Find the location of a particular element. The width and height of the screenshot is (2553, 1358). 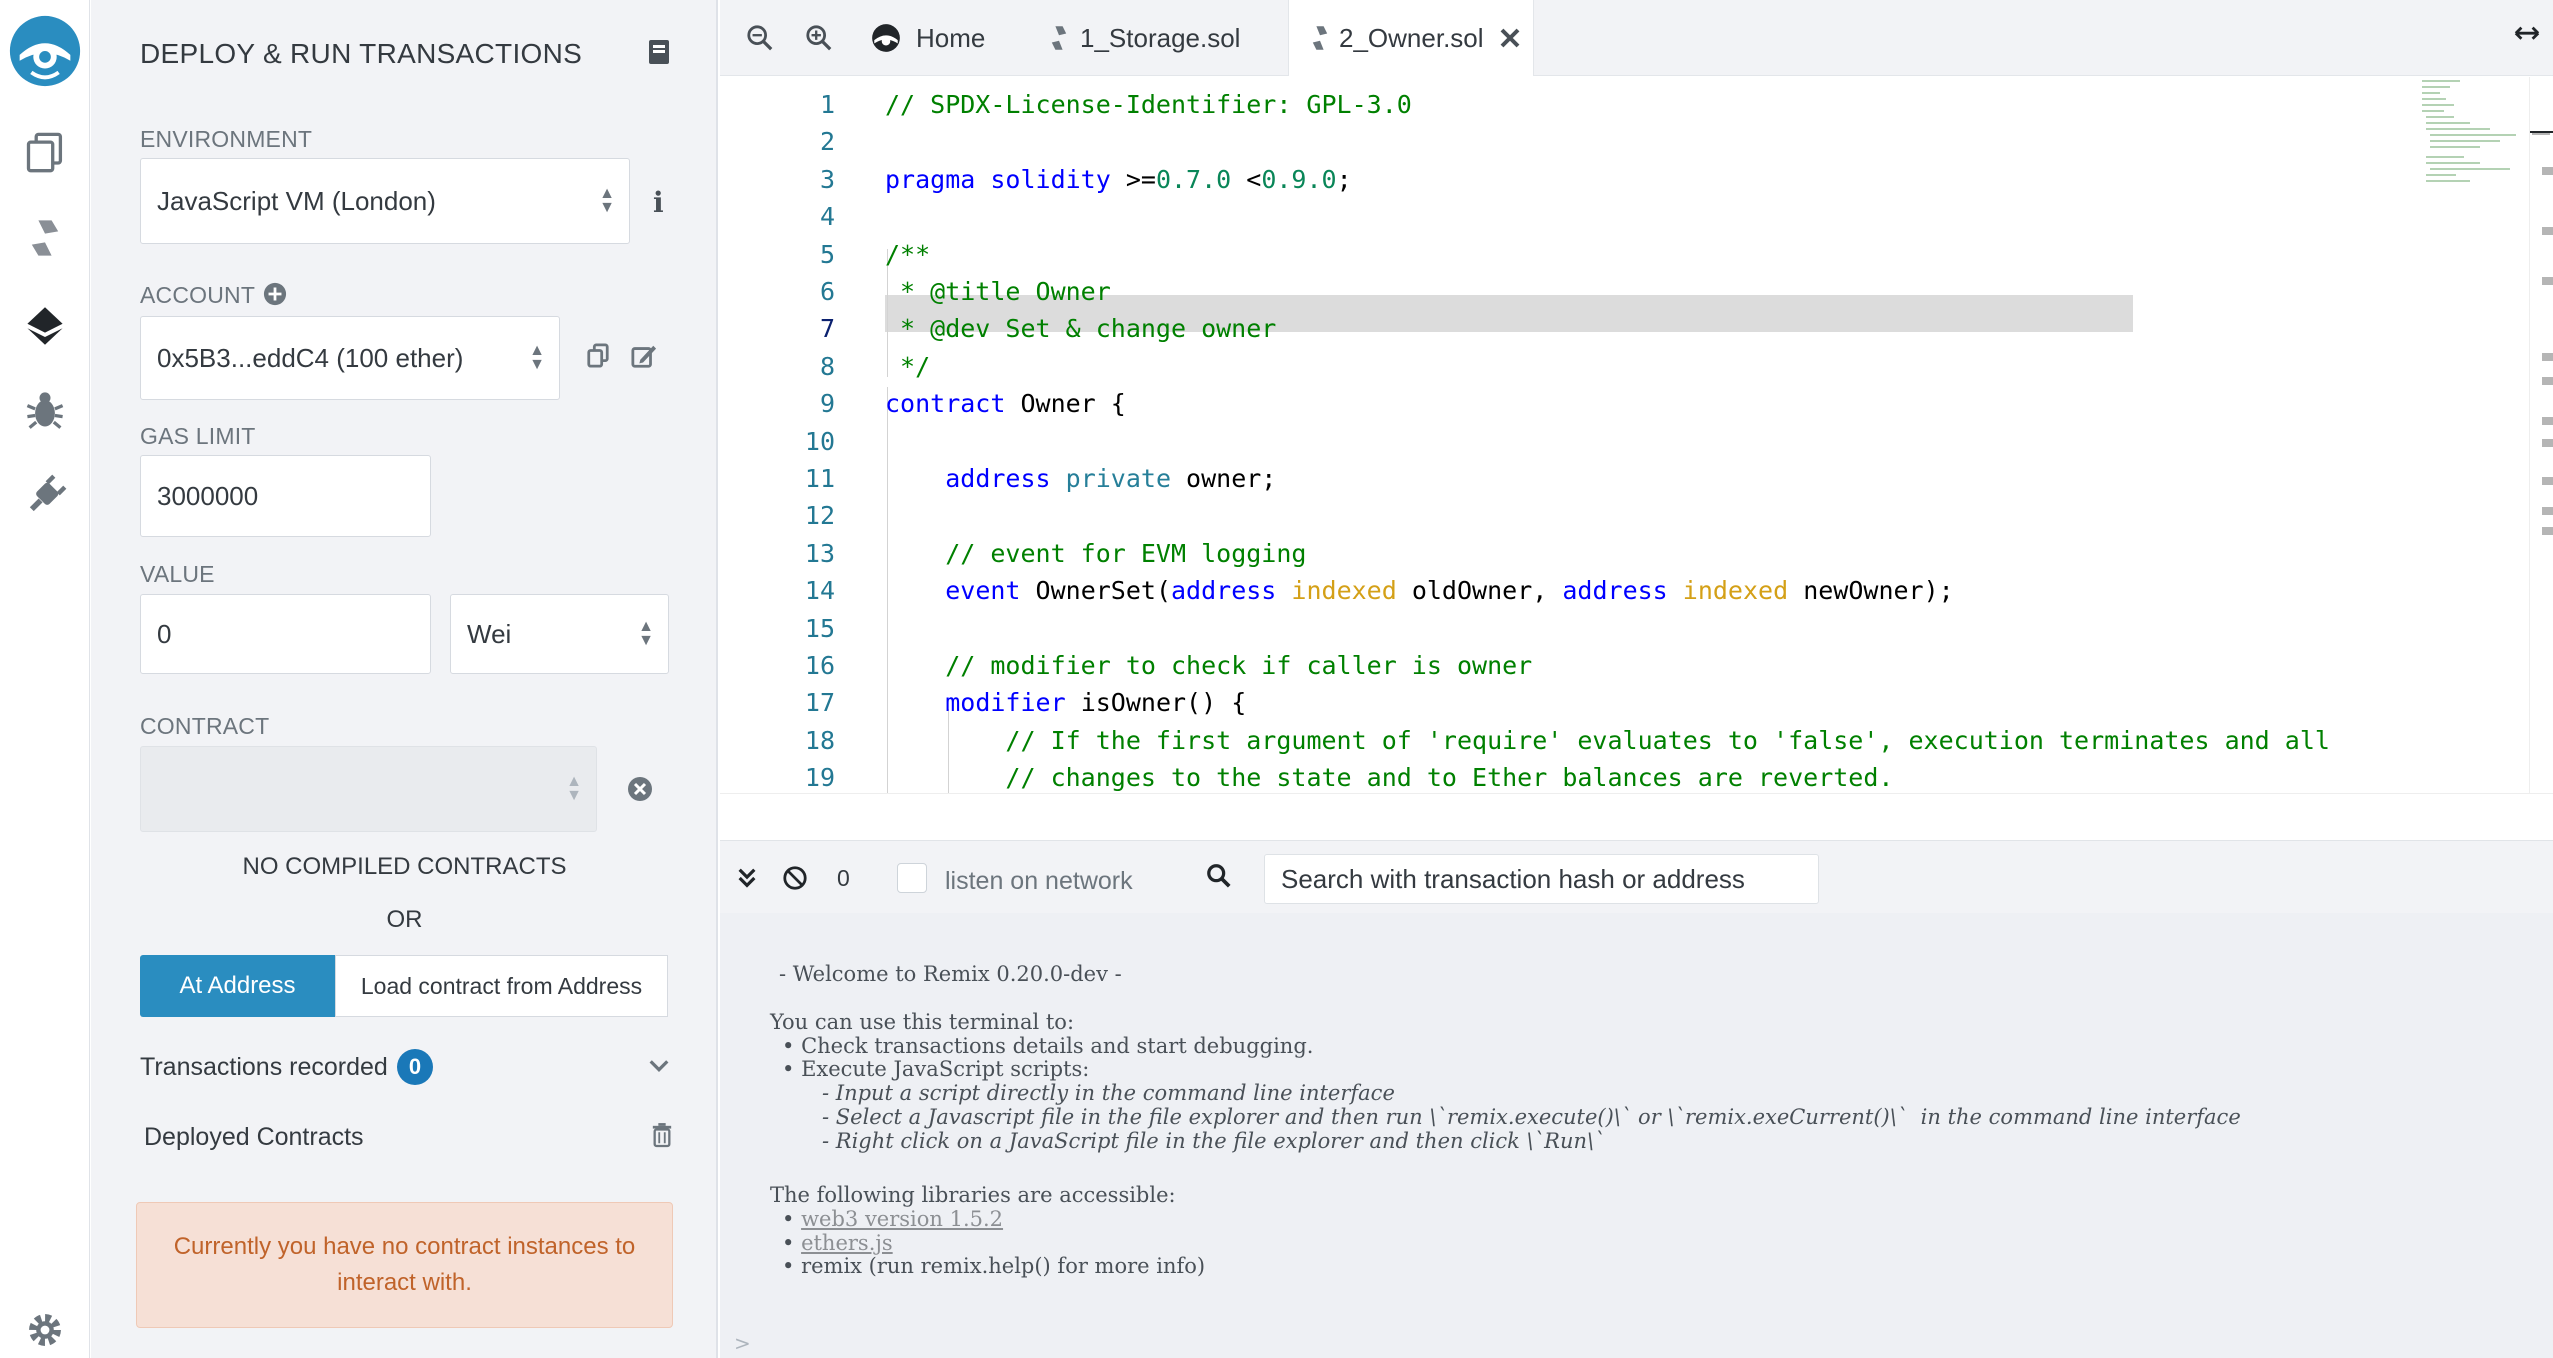

at-address-button: At Address is located at coordinates (237, 986).